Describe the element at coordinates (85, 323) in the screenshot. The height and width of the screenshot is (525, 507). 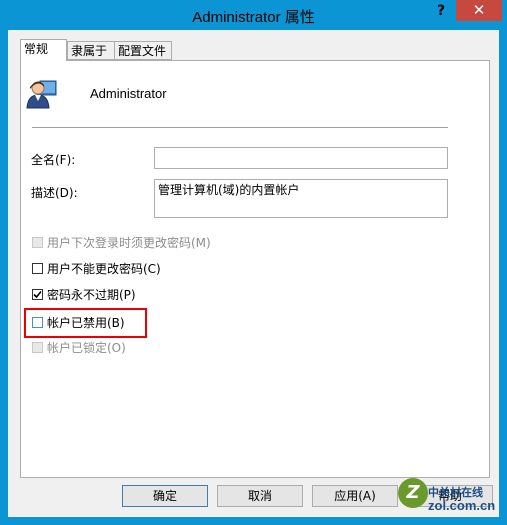
I see `highlight-box` at that location.